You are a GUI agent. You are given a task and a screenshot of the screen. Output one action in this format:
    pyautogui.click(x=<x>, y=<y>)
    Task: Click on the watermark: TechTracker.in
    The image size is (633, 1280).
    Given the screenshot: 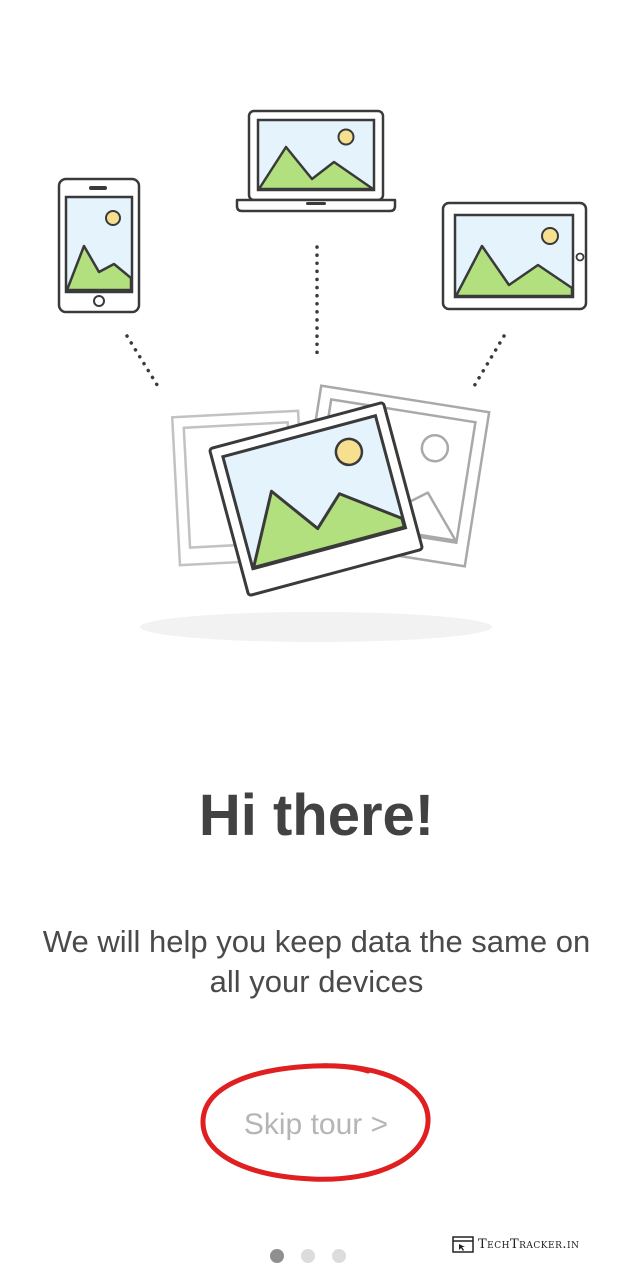 What is the action you would take?
    pyautogui.click(x=515, y=1244)
    